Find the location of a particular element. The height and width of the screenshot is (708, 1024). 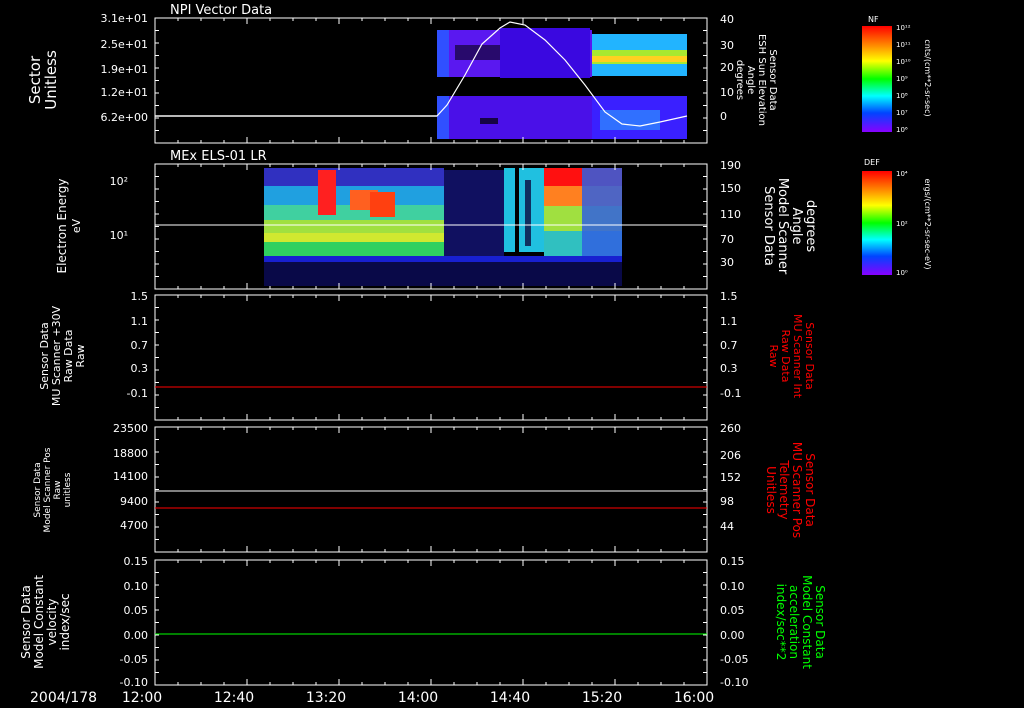

model-const-left-tick: 0.15 is located at coordinates (136, 561).